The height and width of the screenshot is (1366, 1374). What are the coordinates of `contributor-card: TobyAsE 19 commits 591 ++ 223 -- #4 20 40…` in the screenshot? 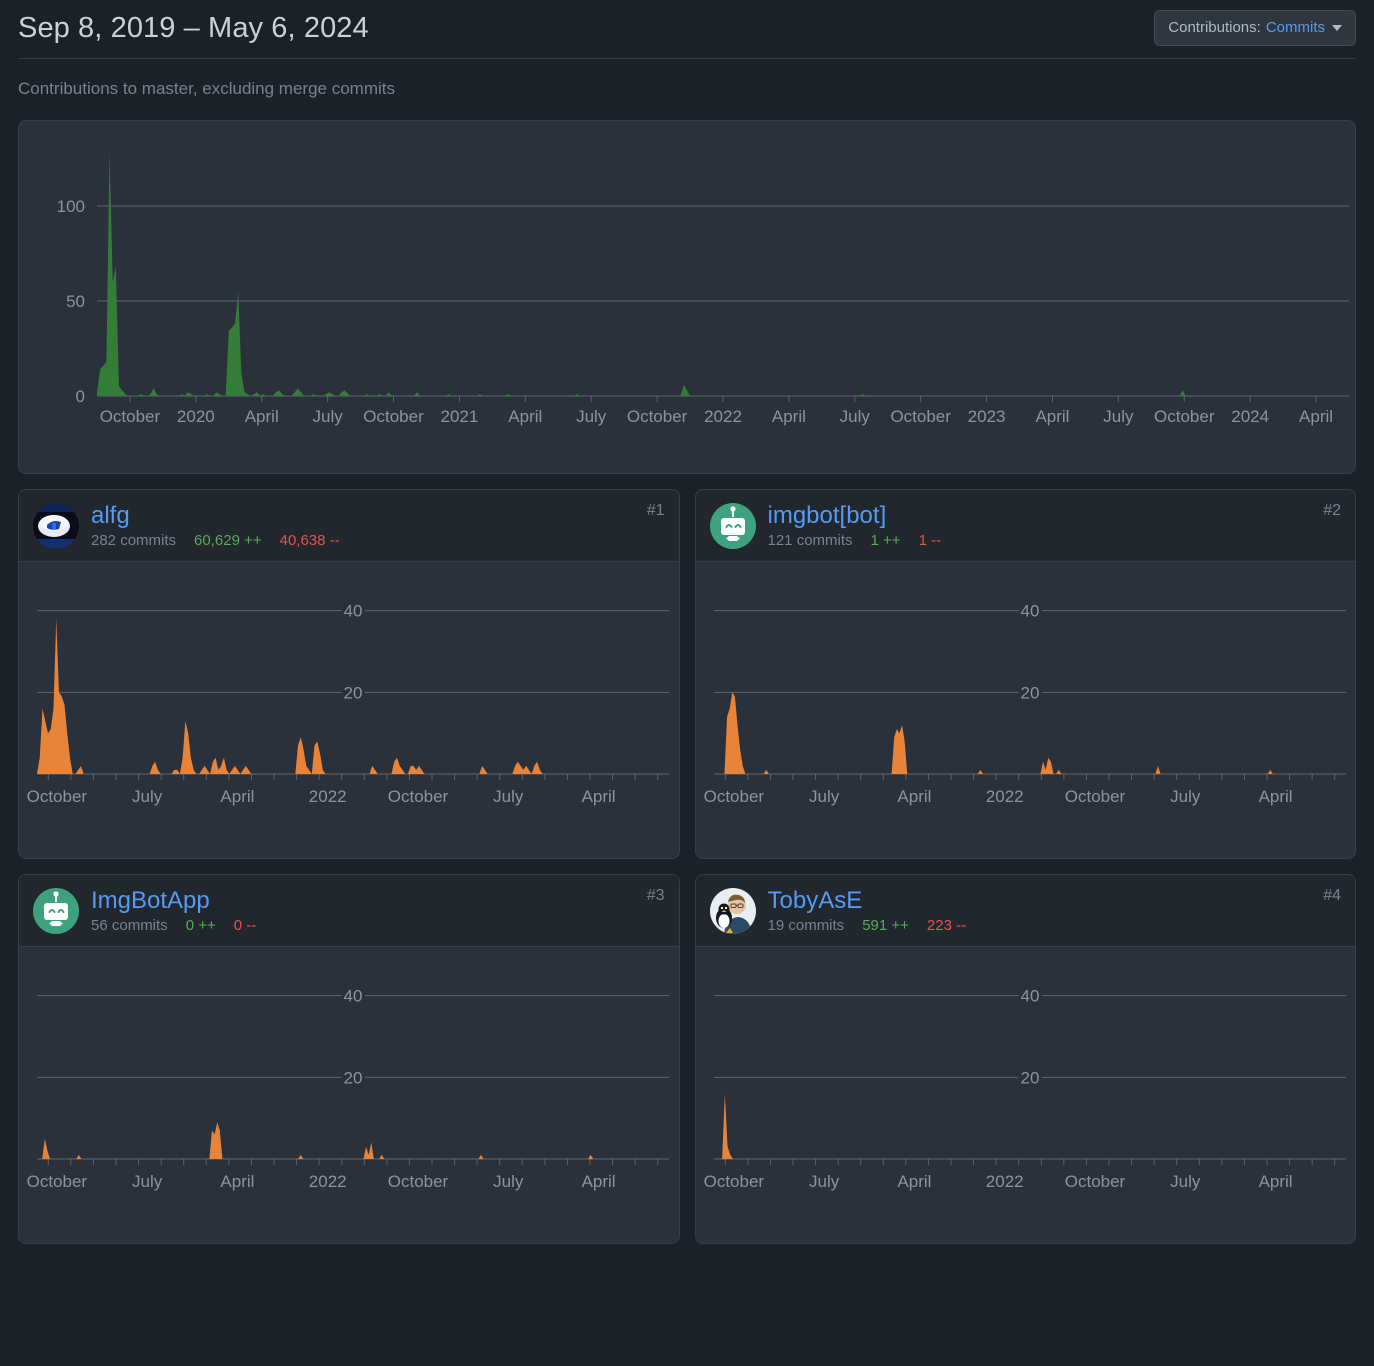 It's located at (1025, 1059).